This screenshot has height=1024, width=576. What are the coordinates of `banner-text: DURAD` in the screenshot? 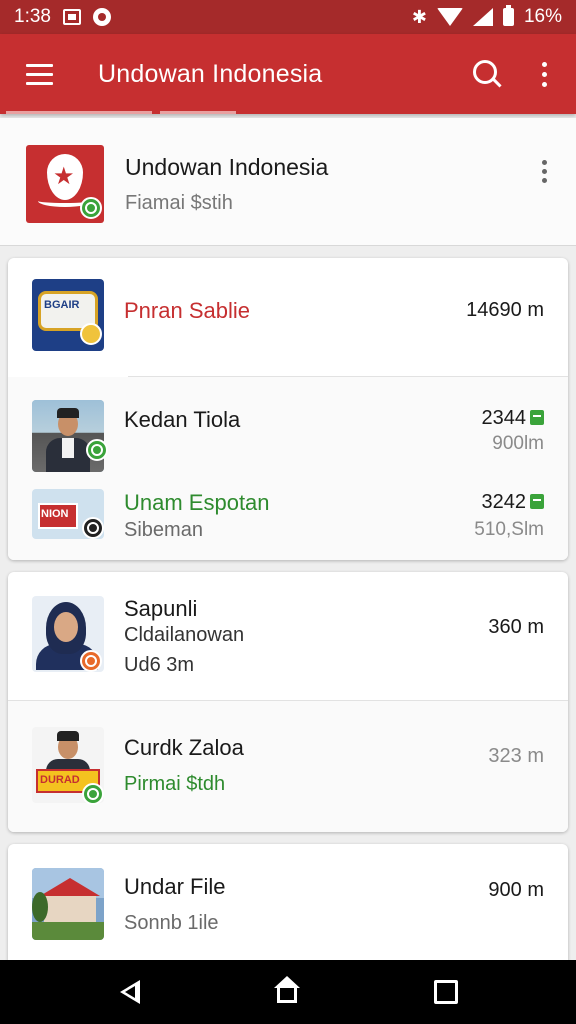 It's located at (60, 780).